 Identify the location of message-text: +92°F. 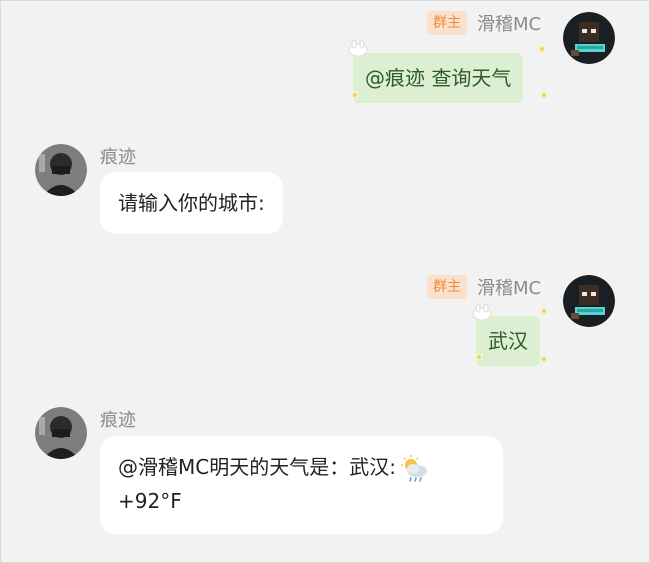
(150, 501).